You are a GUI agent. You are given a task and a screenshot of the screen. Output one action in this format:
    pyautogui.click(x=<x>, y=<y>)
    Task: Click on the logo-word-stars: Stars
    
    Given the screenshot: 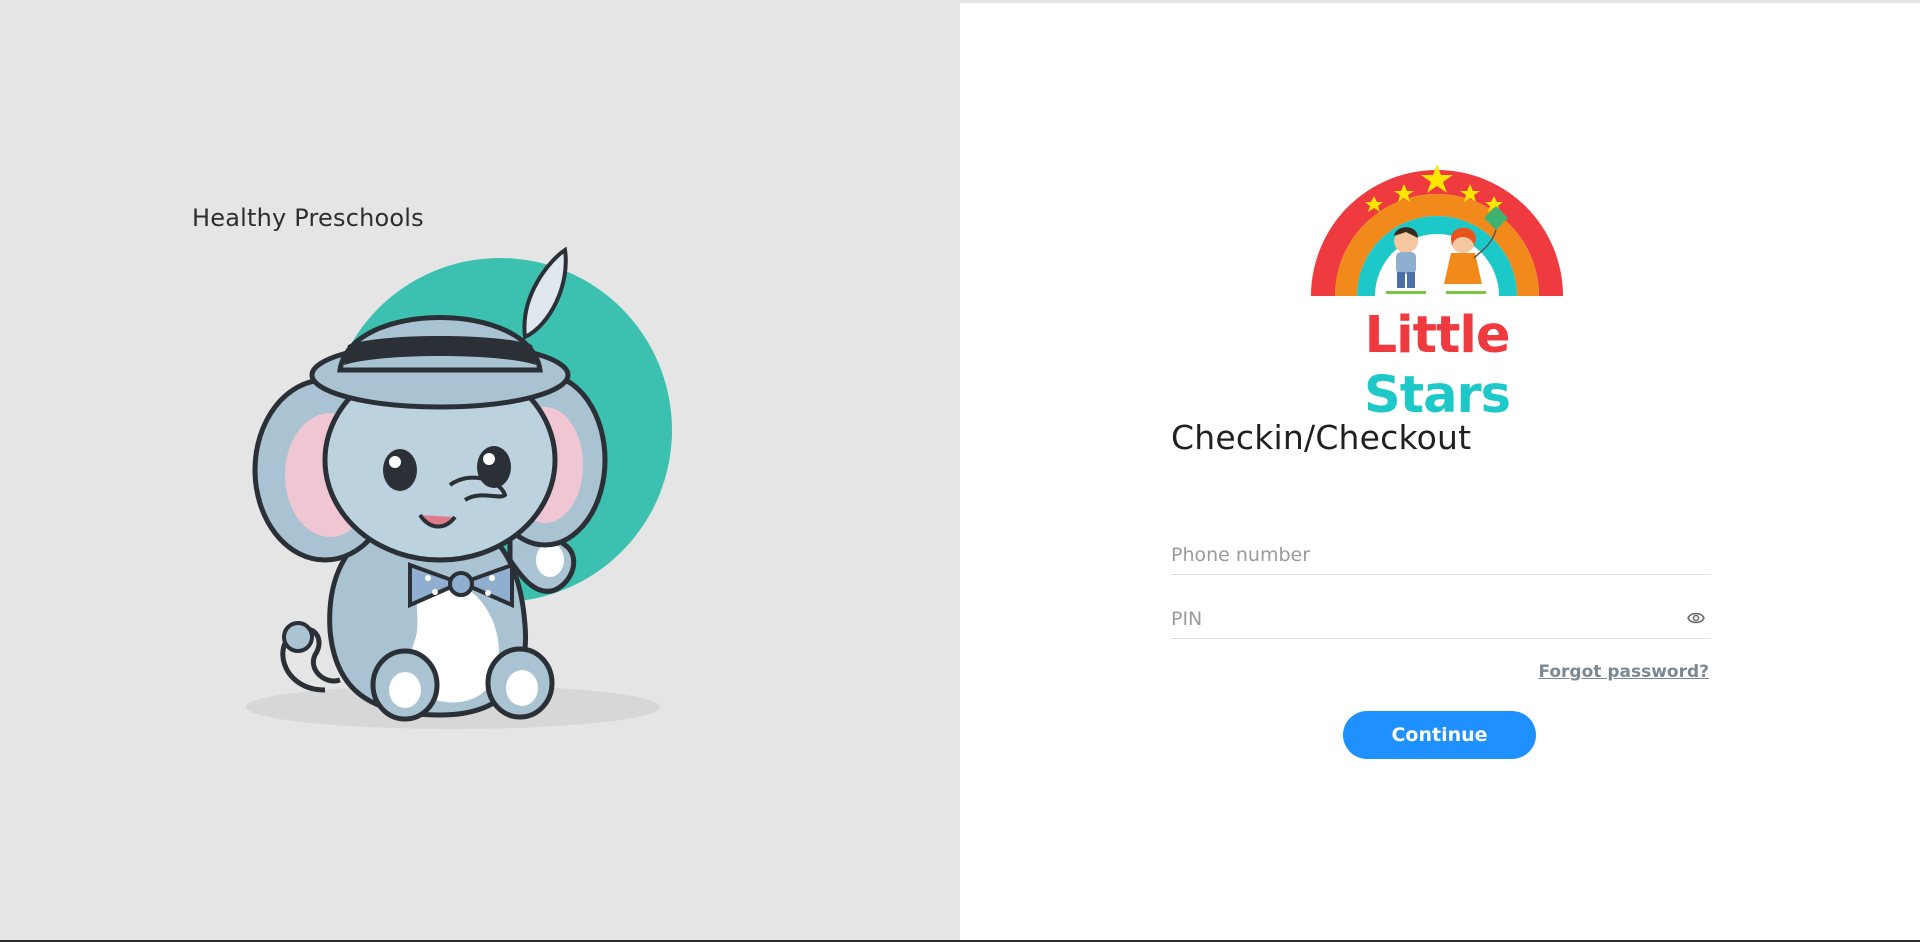 What is the action you would take?
    pyautogui.click(x=1437, y=395)
    